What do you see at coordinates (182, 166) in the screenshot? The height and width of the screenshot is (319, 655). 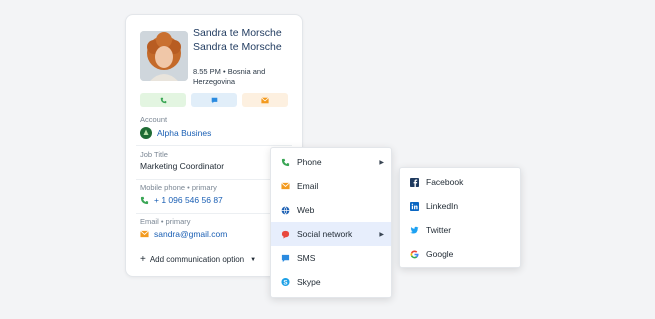 I see `job-title-value: Marketing Coordinator` at bounding box center [182, 166].